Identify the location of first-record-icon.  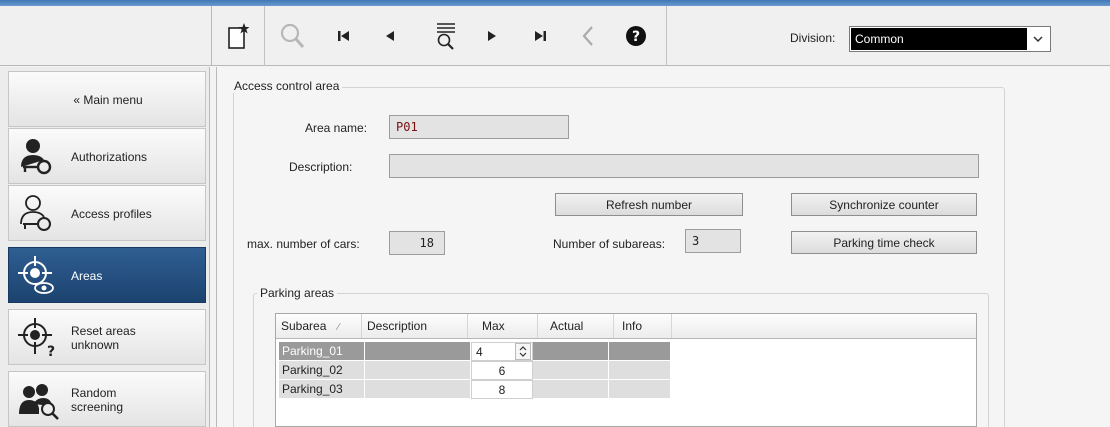
(344, 36).